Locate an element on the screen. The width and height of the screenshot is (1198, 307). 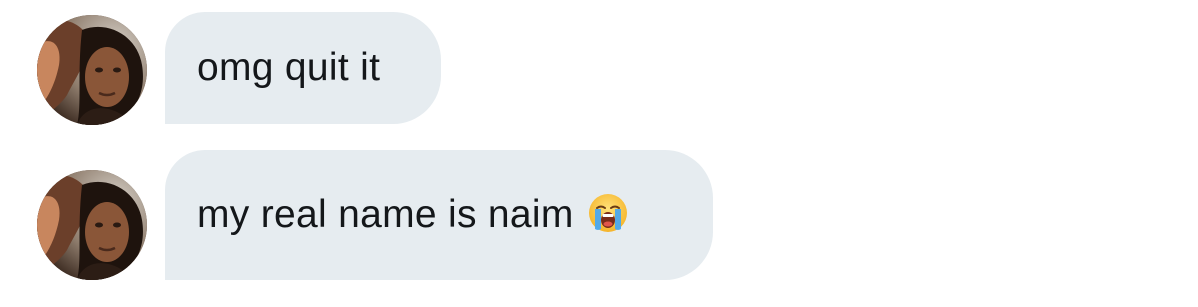
message-text: my real name is naim is located at coordinates (385, 214).